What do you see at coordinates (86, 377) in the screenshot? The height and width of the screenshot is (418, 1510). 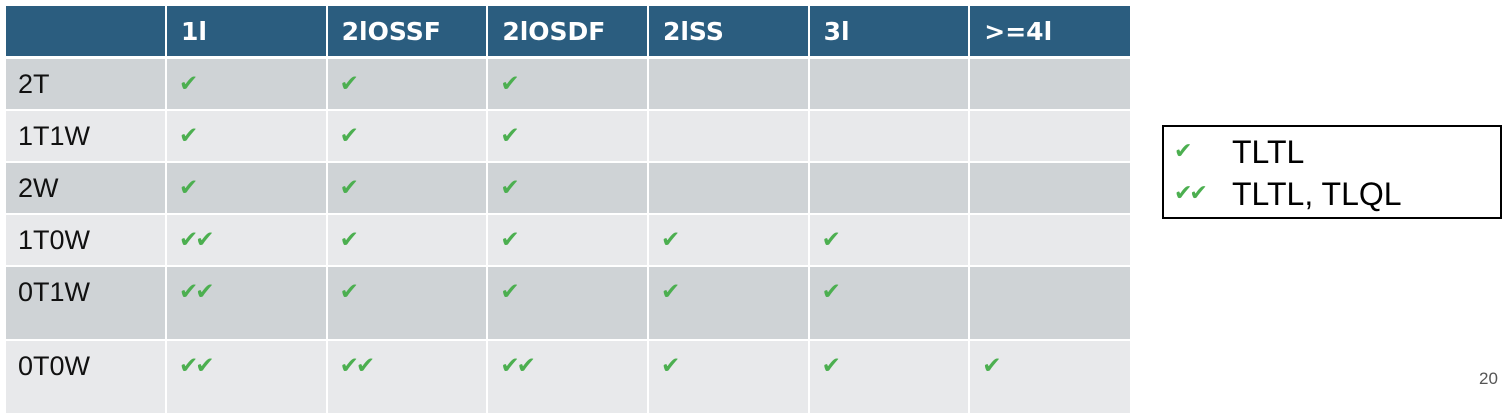 I see `row-header-0t0w: 0T0W` at bounding box center [86, 377].